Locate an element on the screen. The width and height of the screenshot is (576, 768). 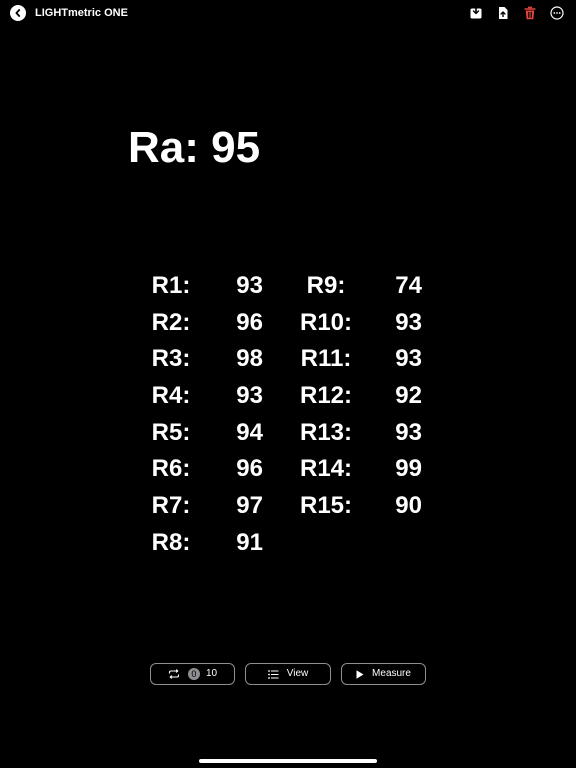
chevron-left-icon is located at coordinates (18, 13).